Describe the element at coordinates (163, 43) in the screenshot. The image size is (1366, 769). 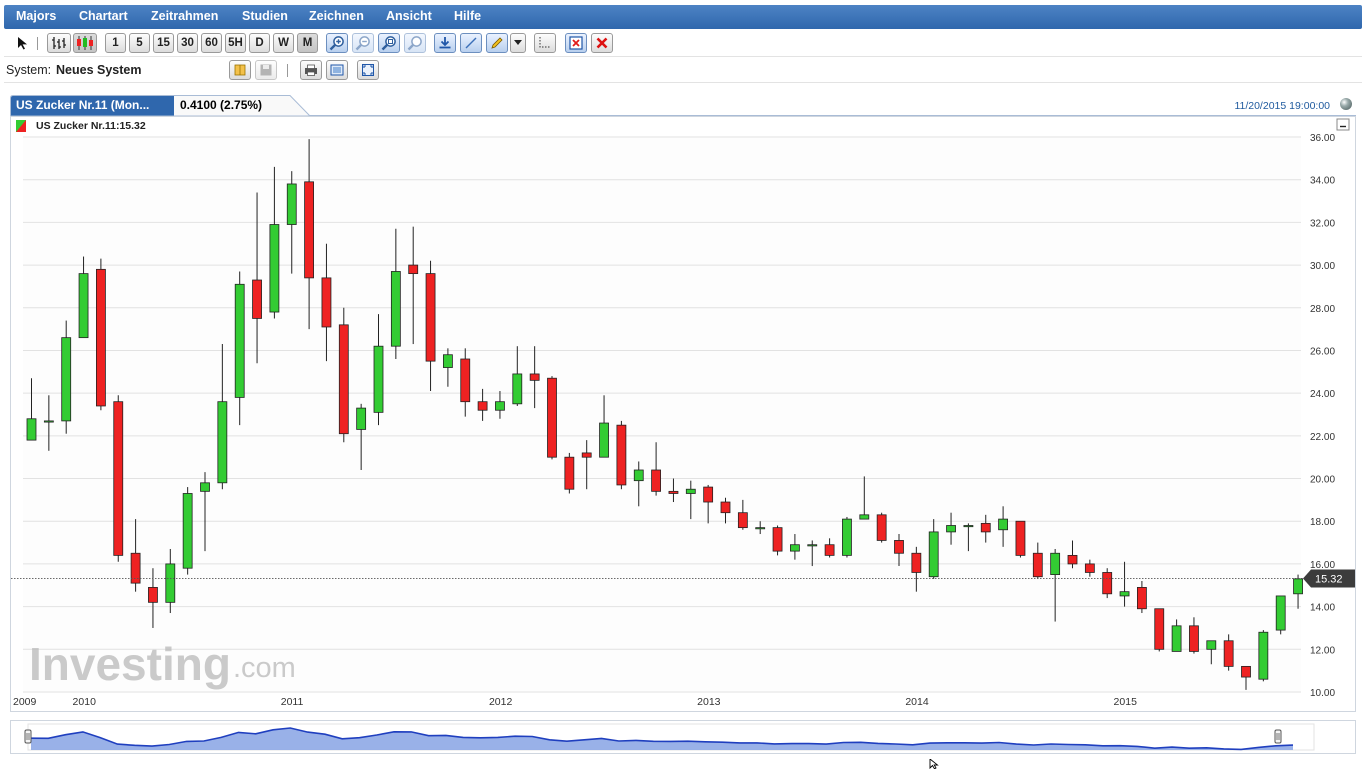
I see `period-button-15: 15` at that location.